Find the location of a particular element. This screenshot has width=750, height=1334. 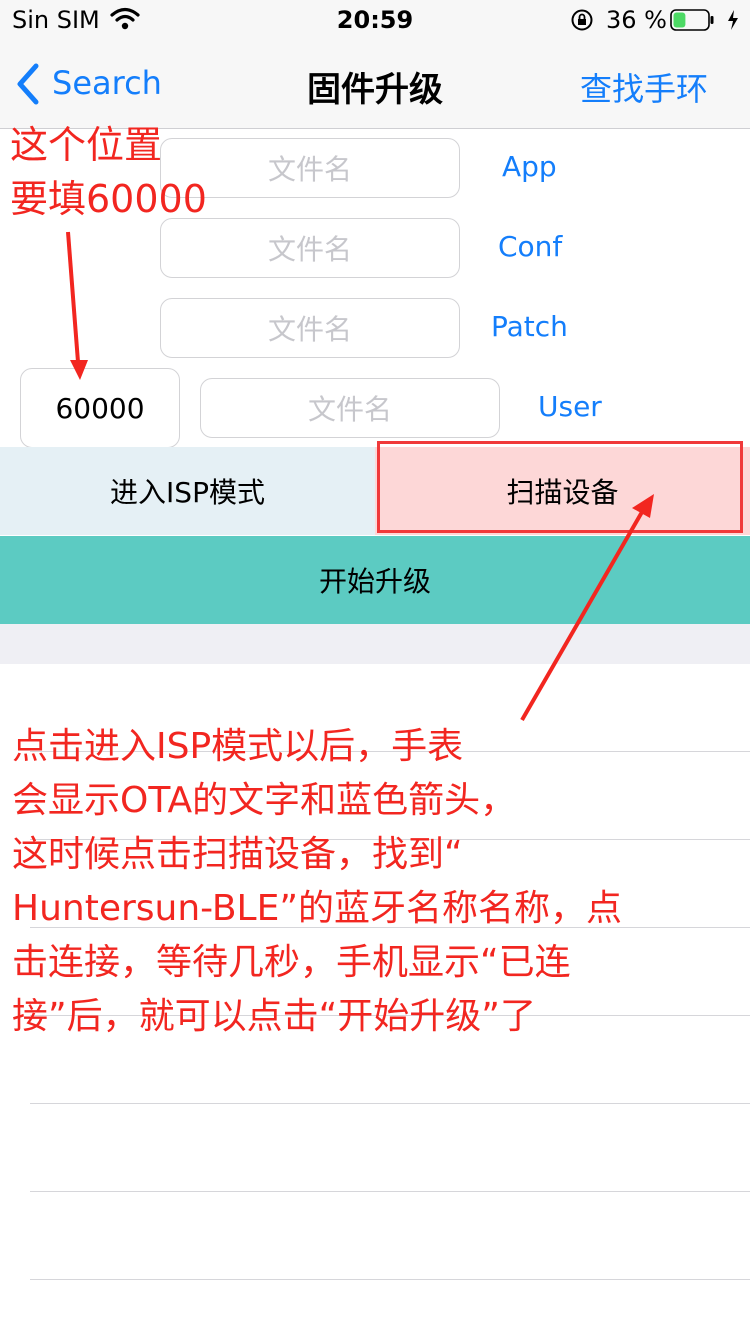

annotation-top-line: 这个位置 is located at coordinates (86, 145).